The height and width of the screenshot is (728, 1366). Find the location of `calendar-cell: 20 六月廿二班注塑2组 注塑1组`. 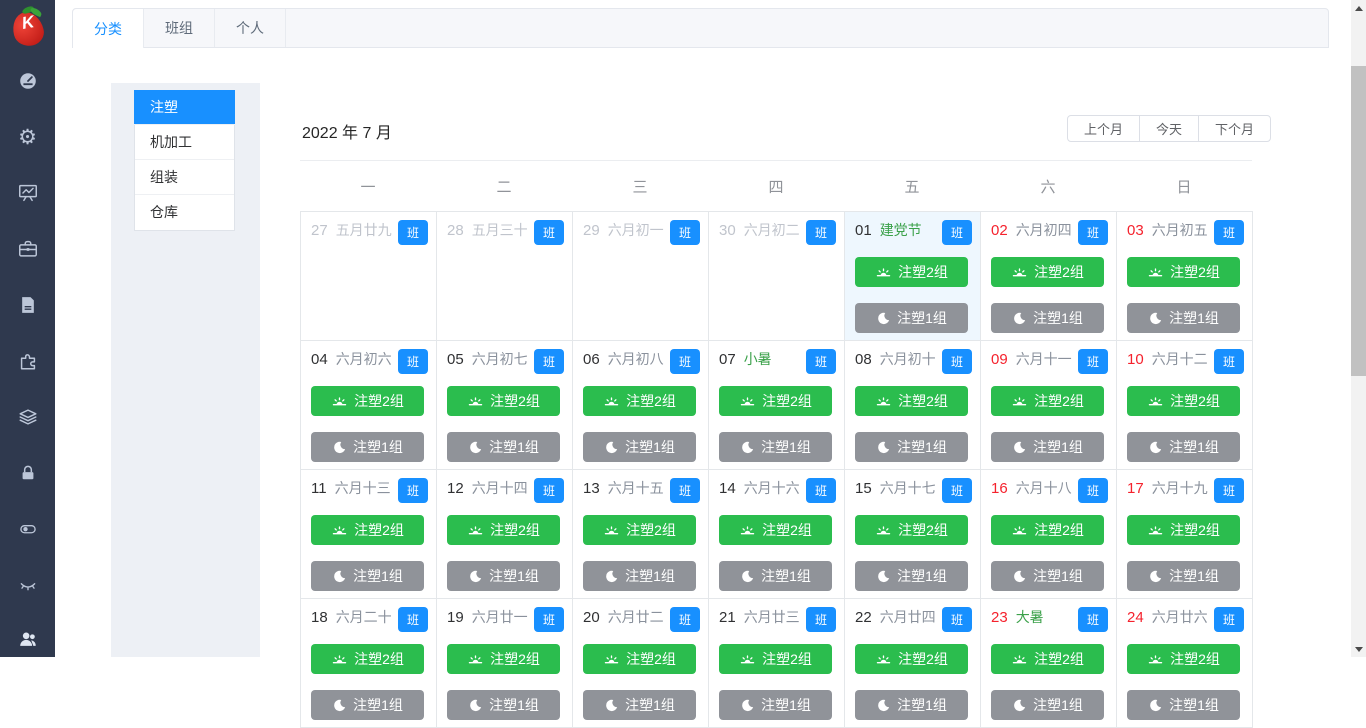

calendar-cell: 20 六月廿二班注塑2组 注塑1组 is located at coordinates (641, 663).